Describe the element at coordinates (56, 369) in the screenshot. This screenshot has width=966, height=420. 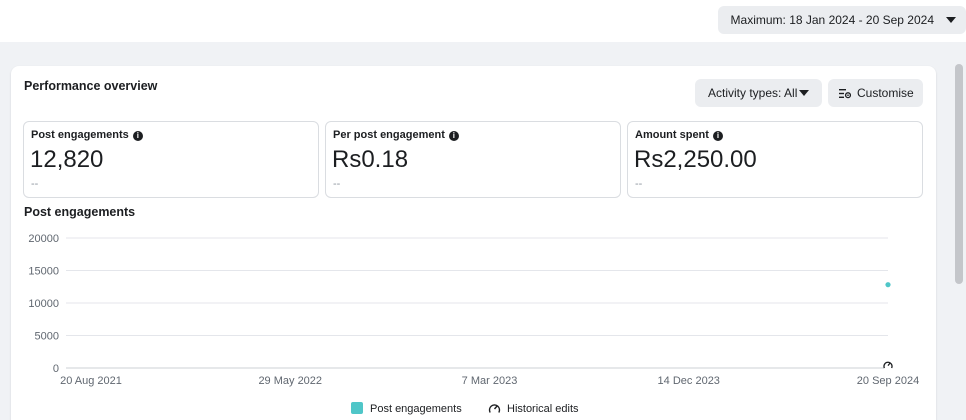
I see `y-tick-label: 0` at that location.